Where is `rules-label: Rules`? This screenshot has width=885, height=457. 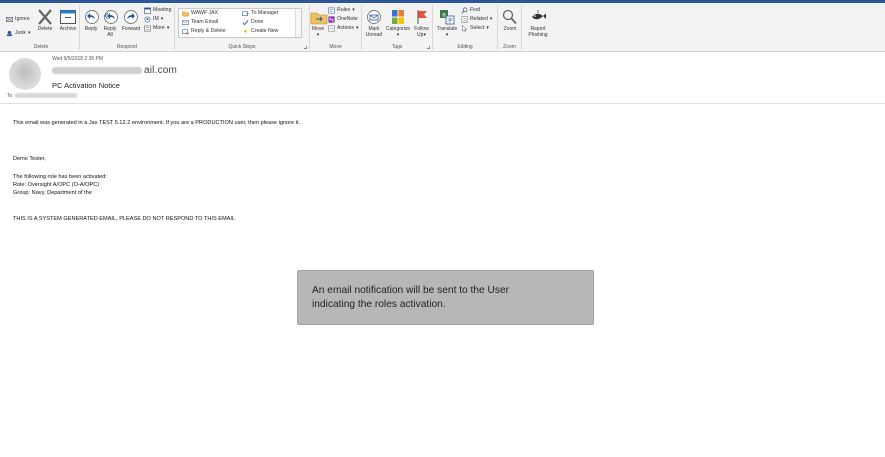 rules-label: Rules is located at coordinates (344, 10).